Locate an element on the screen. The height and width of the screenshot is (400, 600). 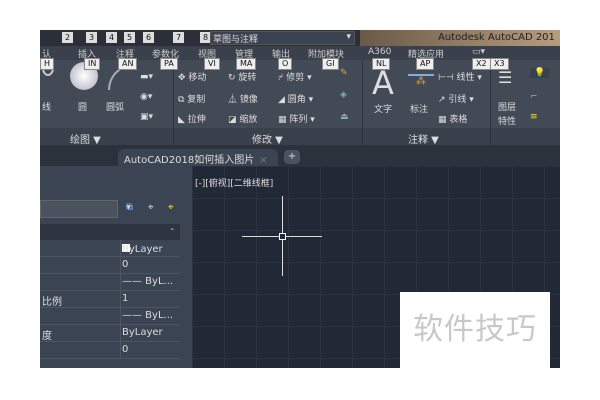
general-section-header: - is located at coordinates (110, 232).